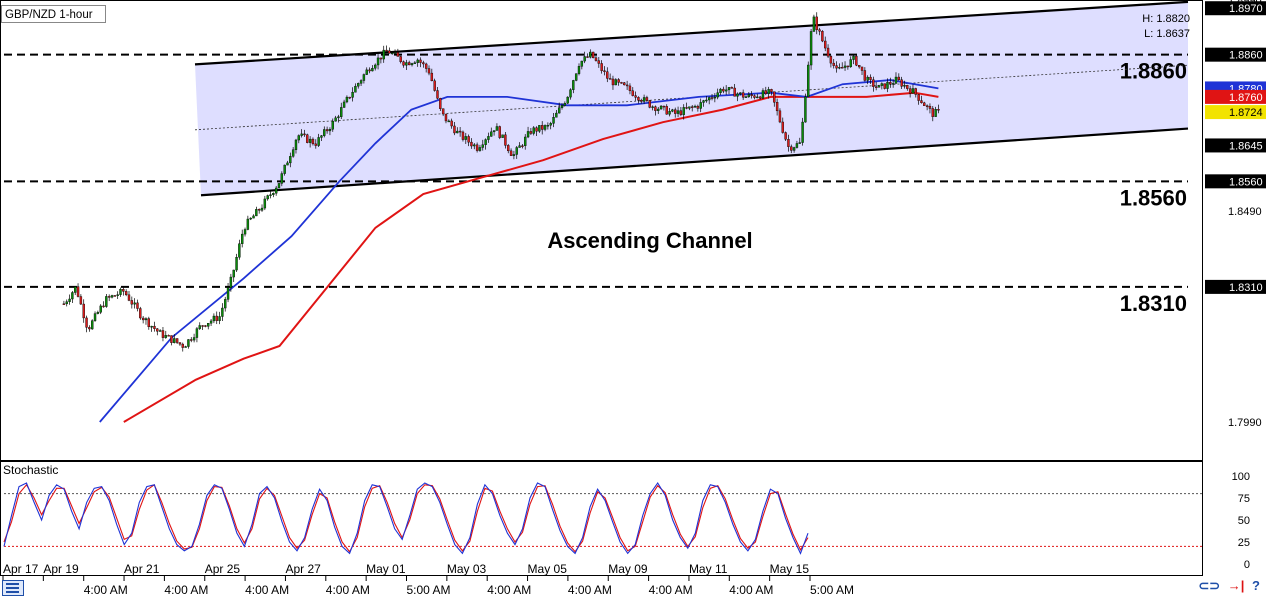 This screenshot has width=1266, height=607. What do you see at coordinates (30, 470) in the screenshot?
I see `stochastic-title: Stochastic` at bounding box center [30, 470].